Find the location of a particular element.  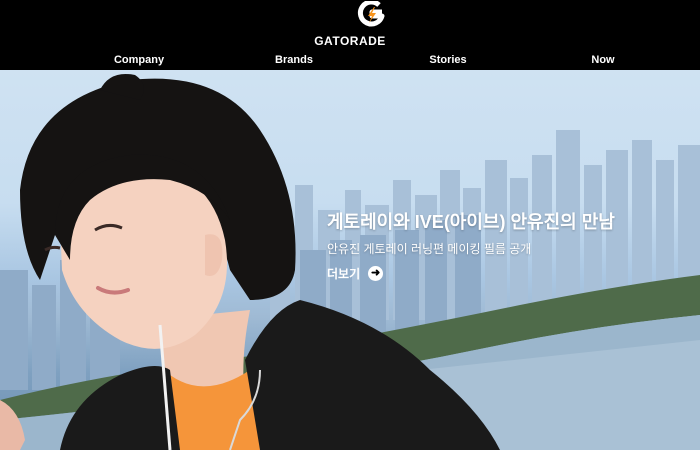

main-nav: Company Brands Stories Now is located at coordinates (350, 62).